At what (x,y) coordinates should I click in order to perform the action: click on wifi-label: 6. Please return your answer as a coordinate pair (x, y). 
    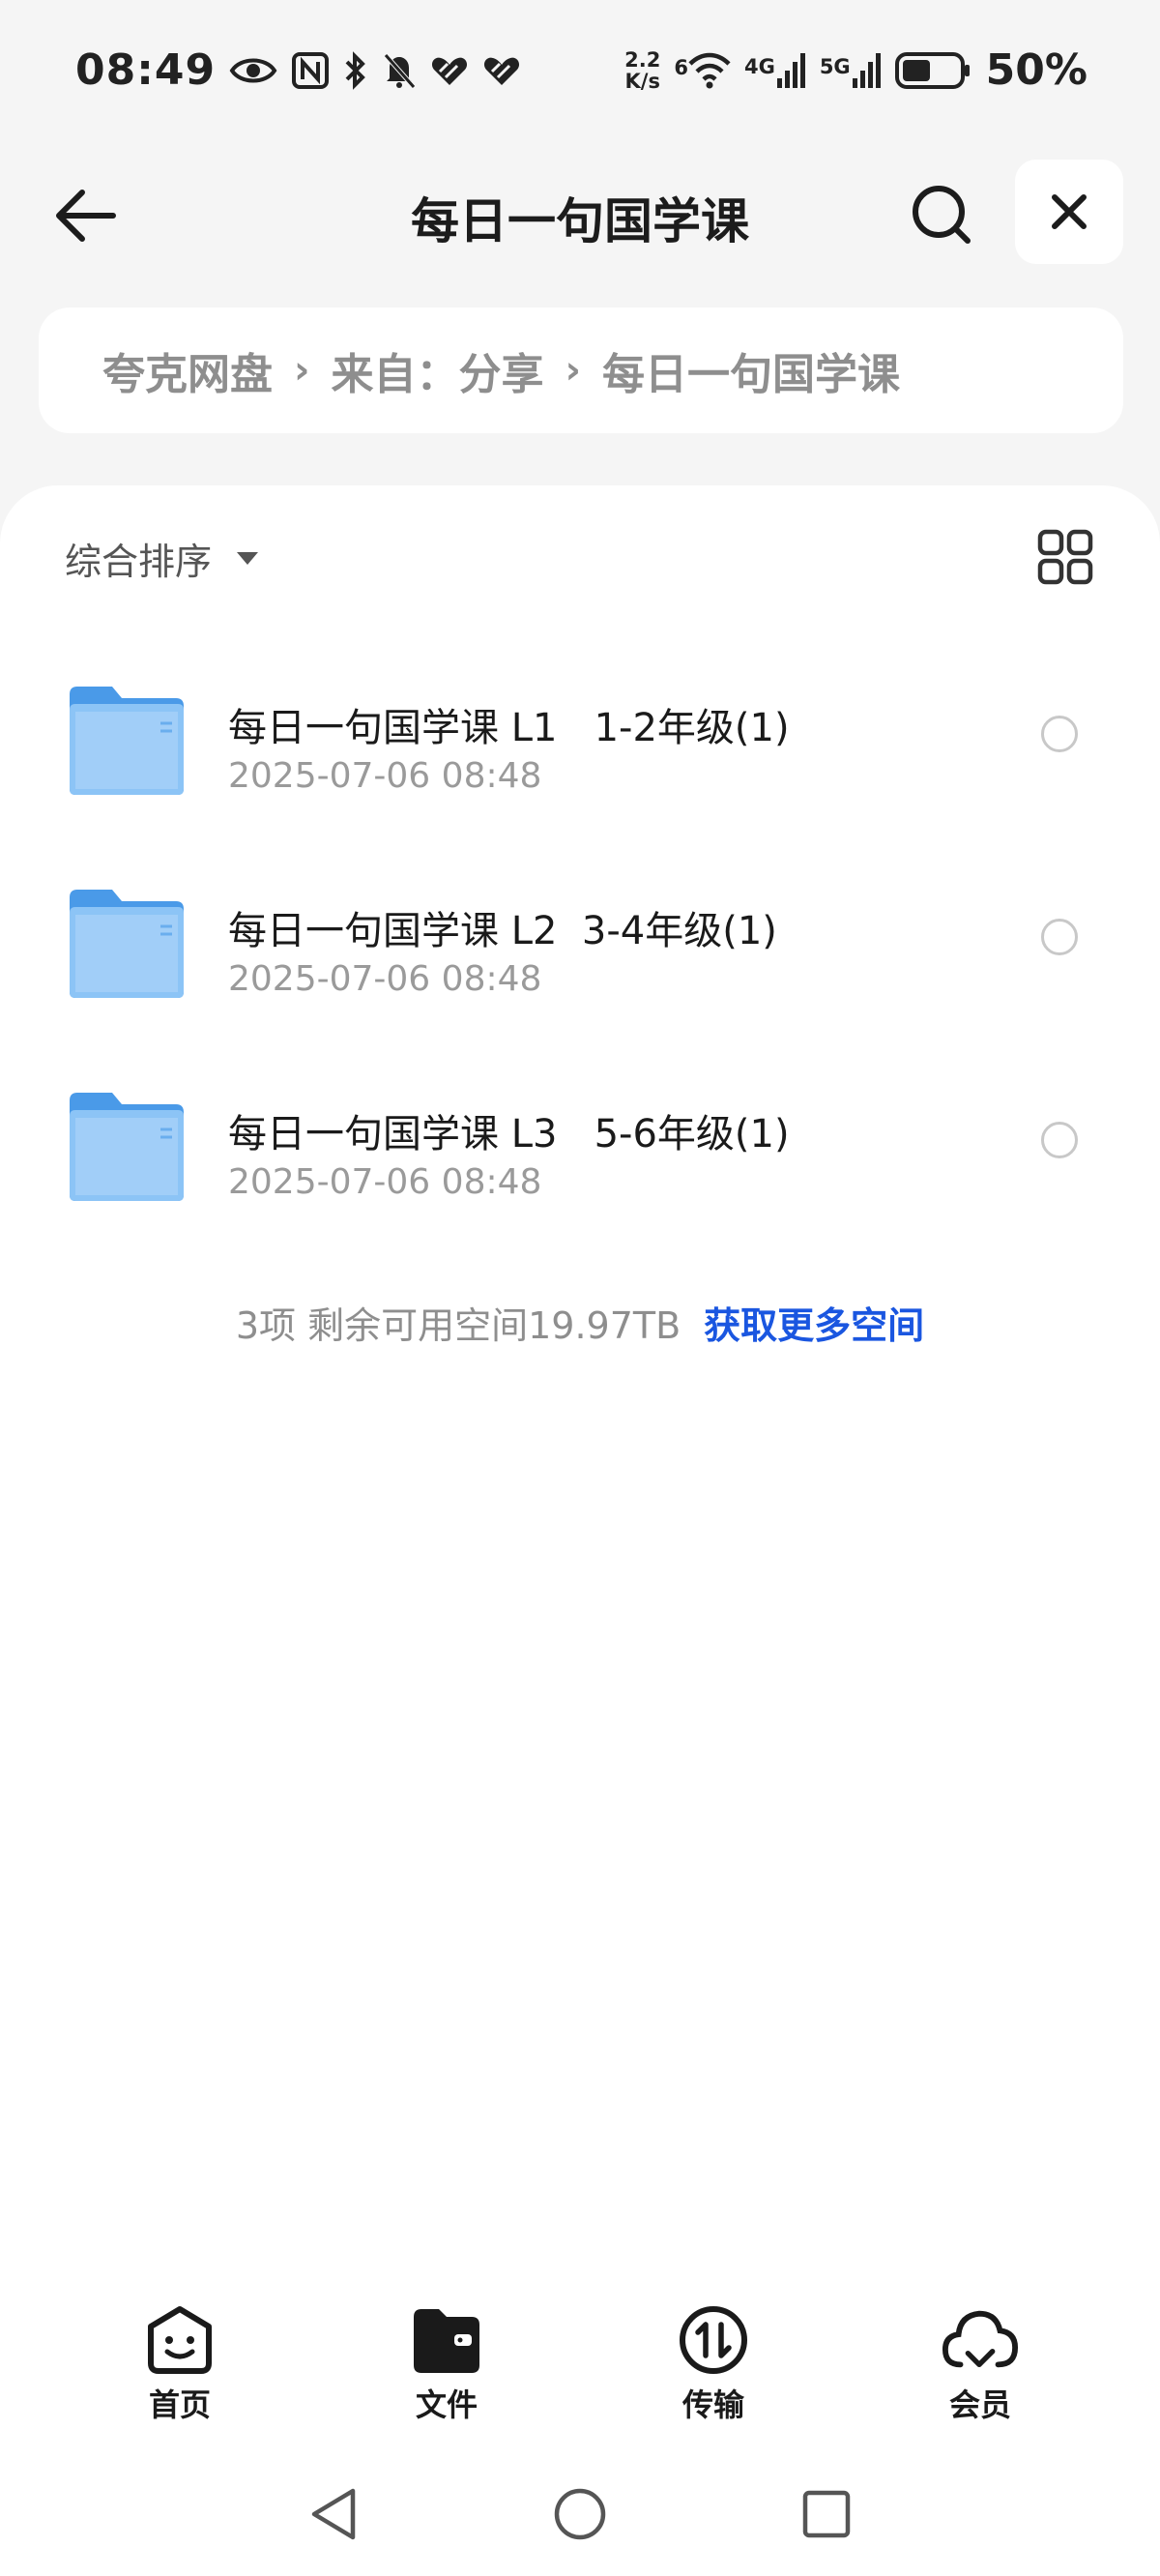
    Looking at the image, I should click on (681, 67).